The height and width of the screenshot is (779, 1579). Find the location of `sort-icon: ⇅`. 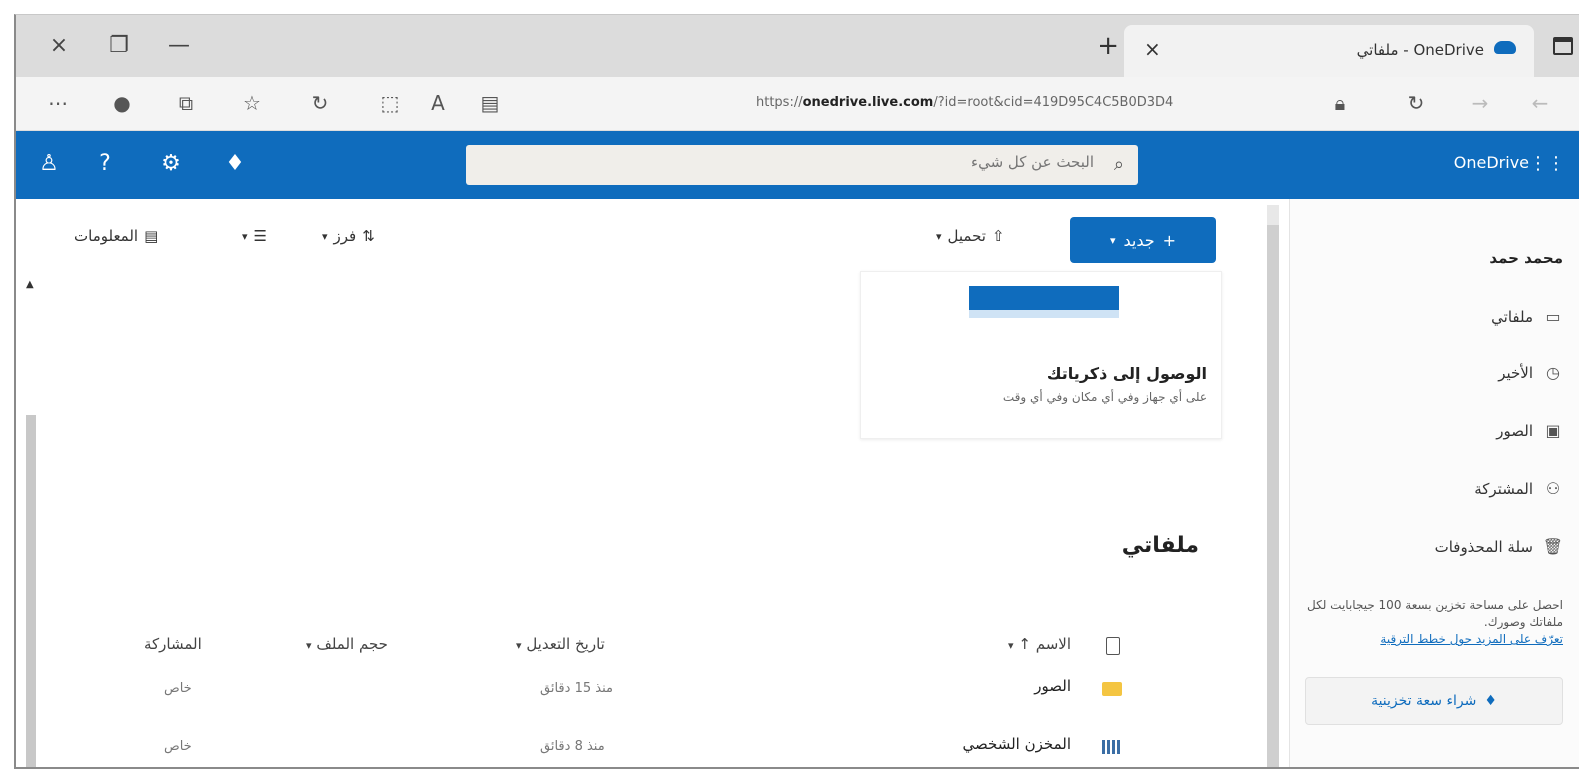

sort-icon: ⇅ is located at coordinates (368, 236).